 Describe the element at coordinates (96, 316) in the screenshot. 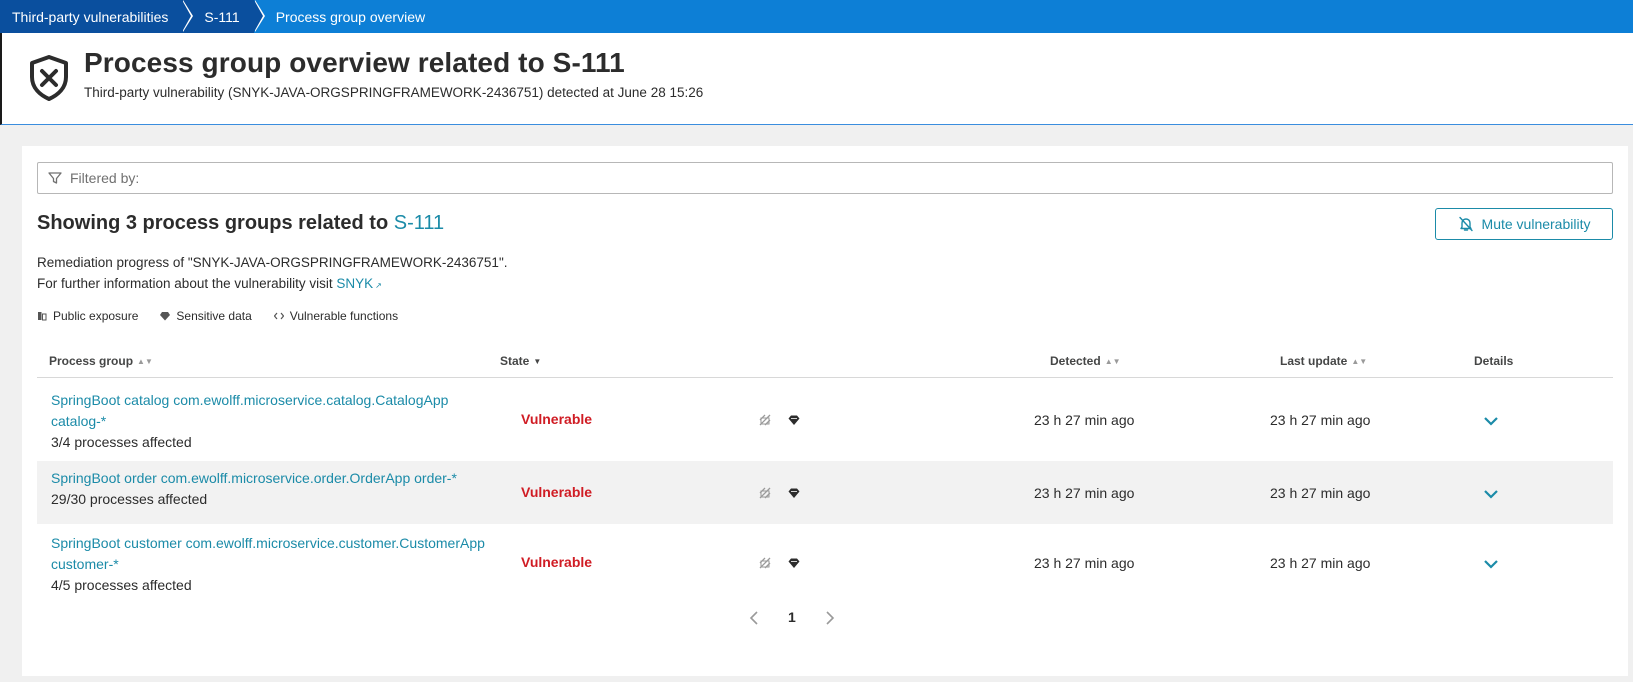

I see `legend-public-exposure-label: Public exposure` at that location.